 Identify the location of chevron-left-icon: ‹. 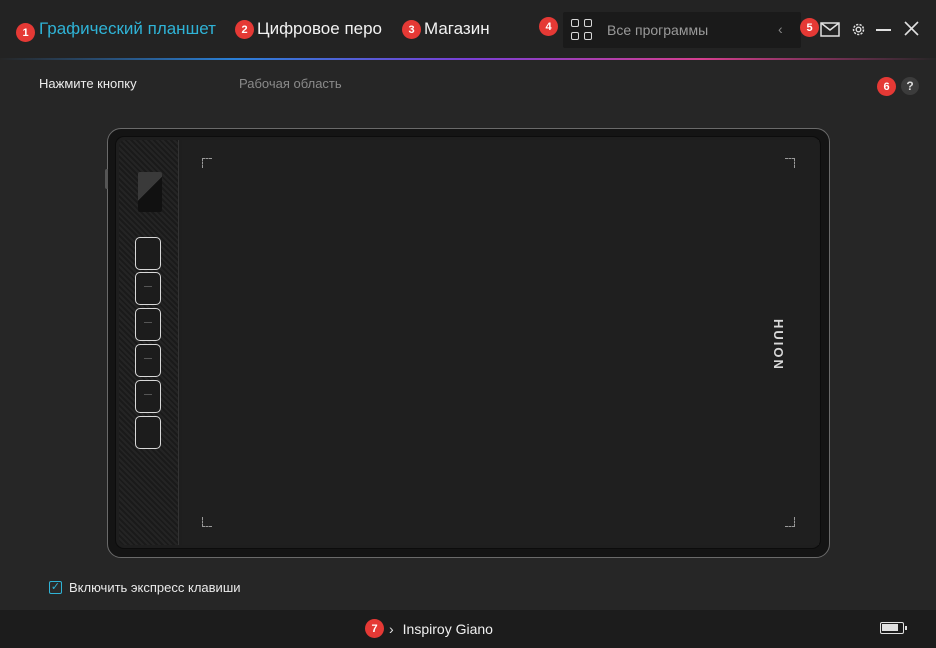
(780, 29).